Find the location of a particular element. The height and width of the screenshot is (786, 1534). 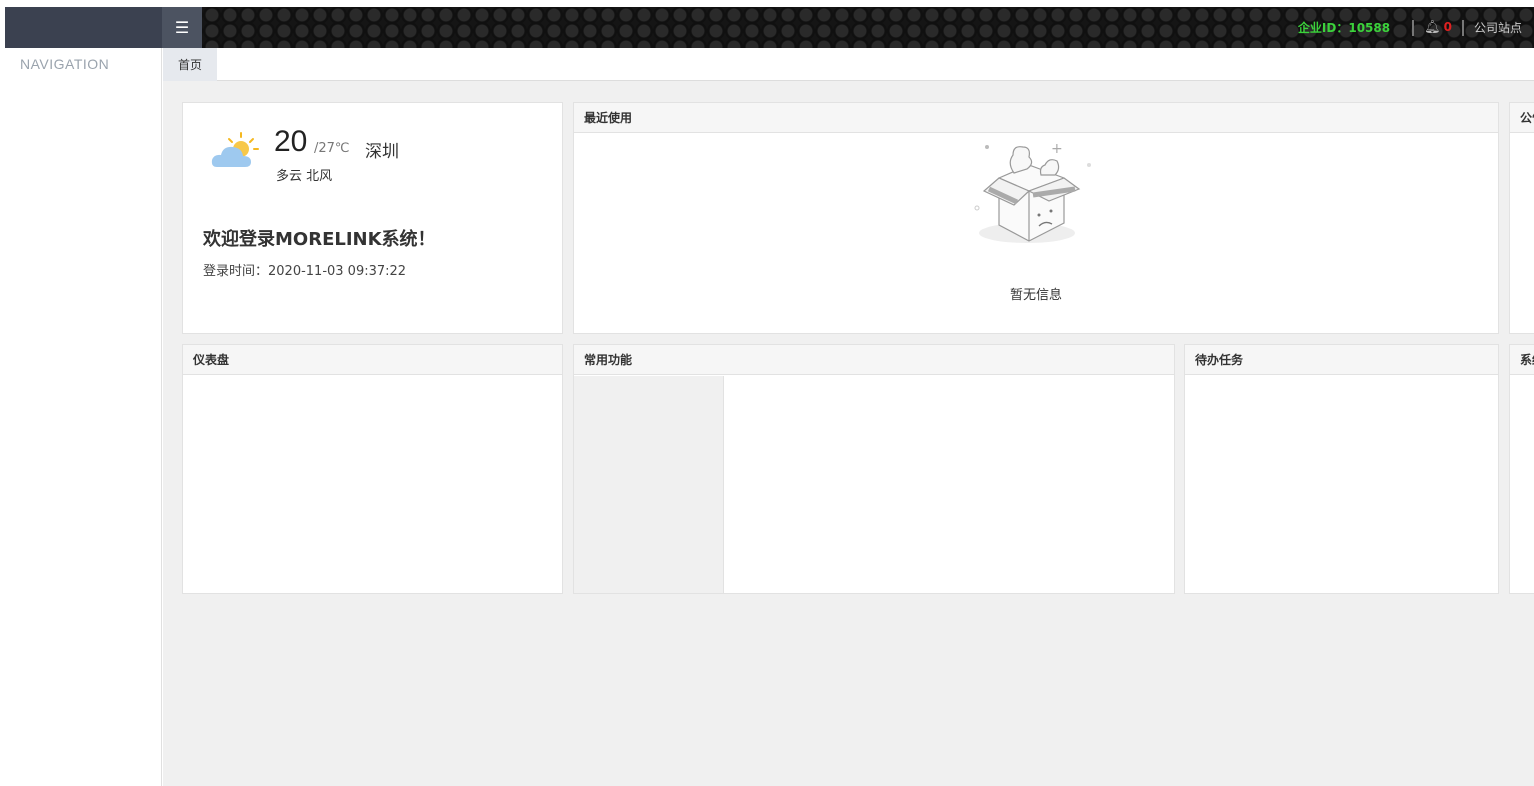

tab-bar: 首页 is located at coordinates (848, 64).